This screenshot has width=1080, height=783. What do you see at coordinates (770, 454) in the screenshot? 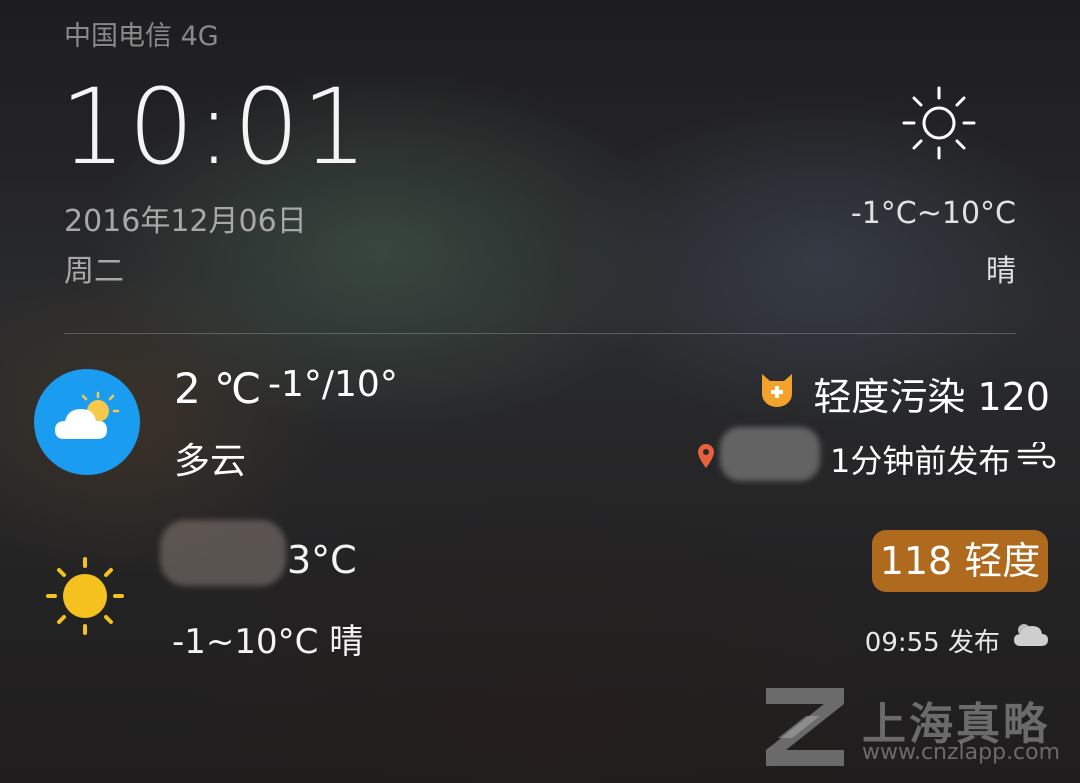
I see `location-name-blurred` at bounding box center [770, 454].